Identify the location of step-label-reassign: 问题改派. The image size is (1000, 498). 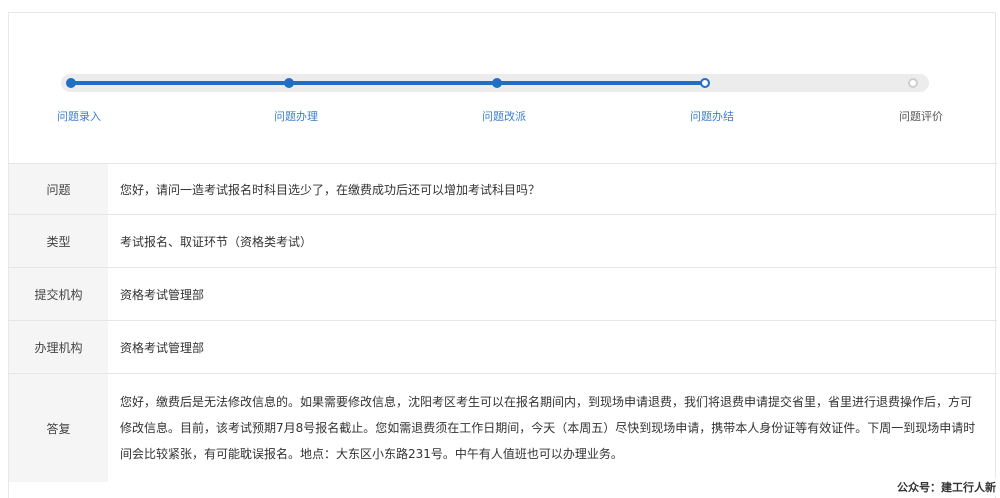
(504, 116).